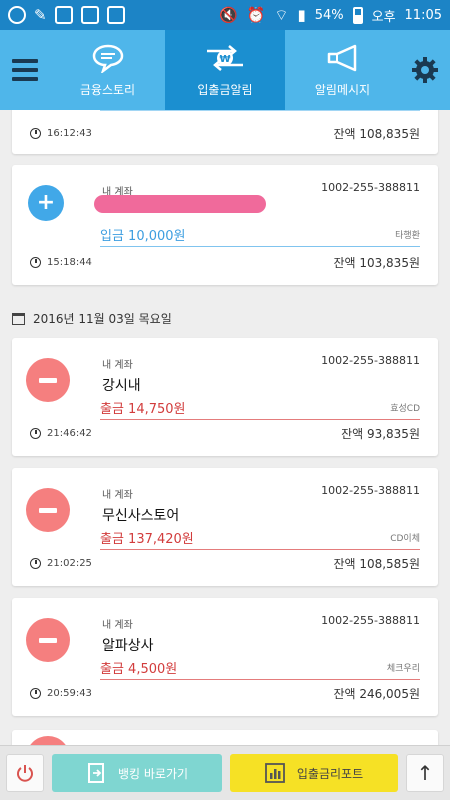 This screenshot has width=450, height=800. I want to click on balance: 잔액 108,585원, so click(376, 564).